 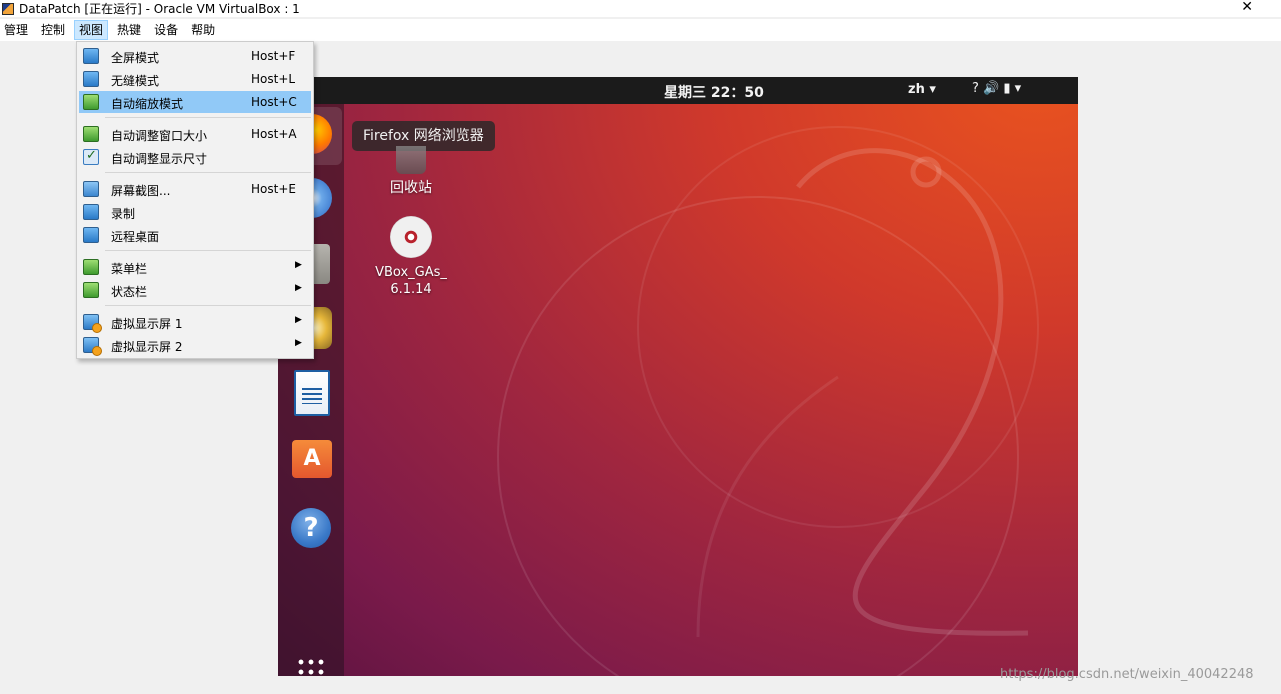 I want to click on input-language-indicator: zh ▾, so click(x=922, y=89).